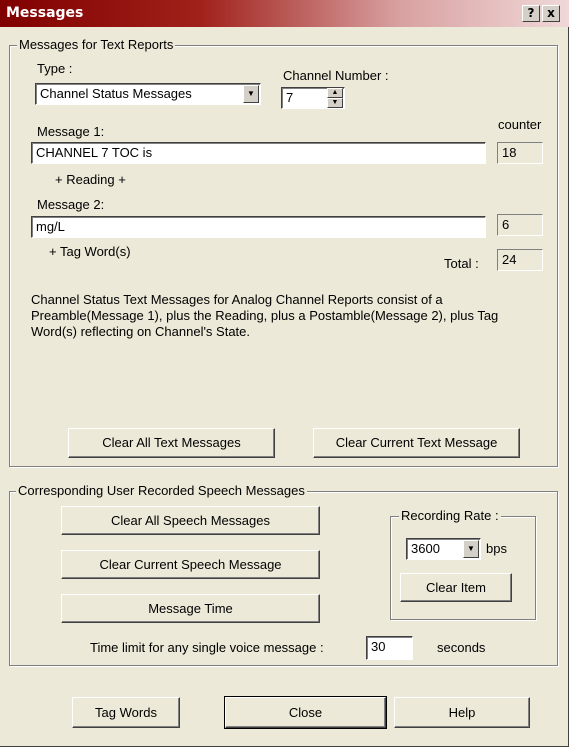 This screenshot has height=747, width=569. What do you see at coordinates (389, 648) in the screenshot?
I see `time-limit-input: 30` at bounding box center [389, 648].